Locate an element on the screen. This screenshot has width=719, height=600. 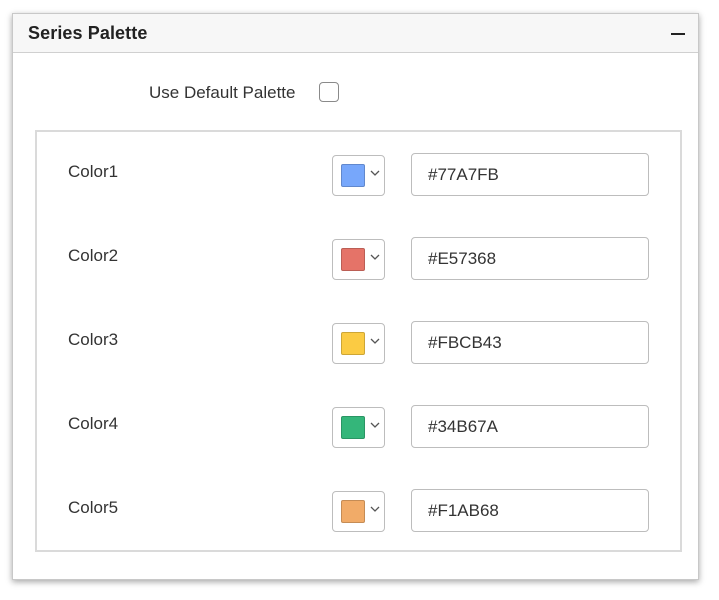
color-row-4: Color4 is located at coordinates (358, 426).